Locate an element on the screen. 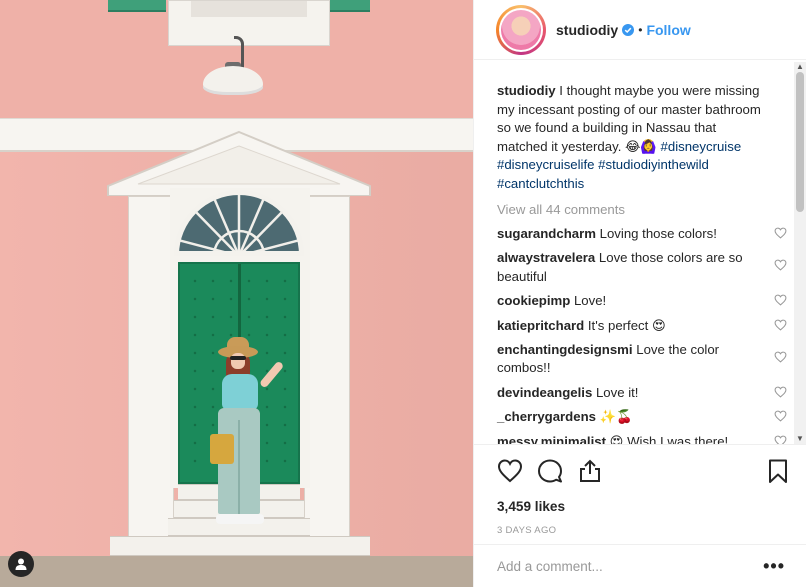 The width and height of the screenshot is (806, 587). avatar-story-ring is located at coordinates (521, 29).